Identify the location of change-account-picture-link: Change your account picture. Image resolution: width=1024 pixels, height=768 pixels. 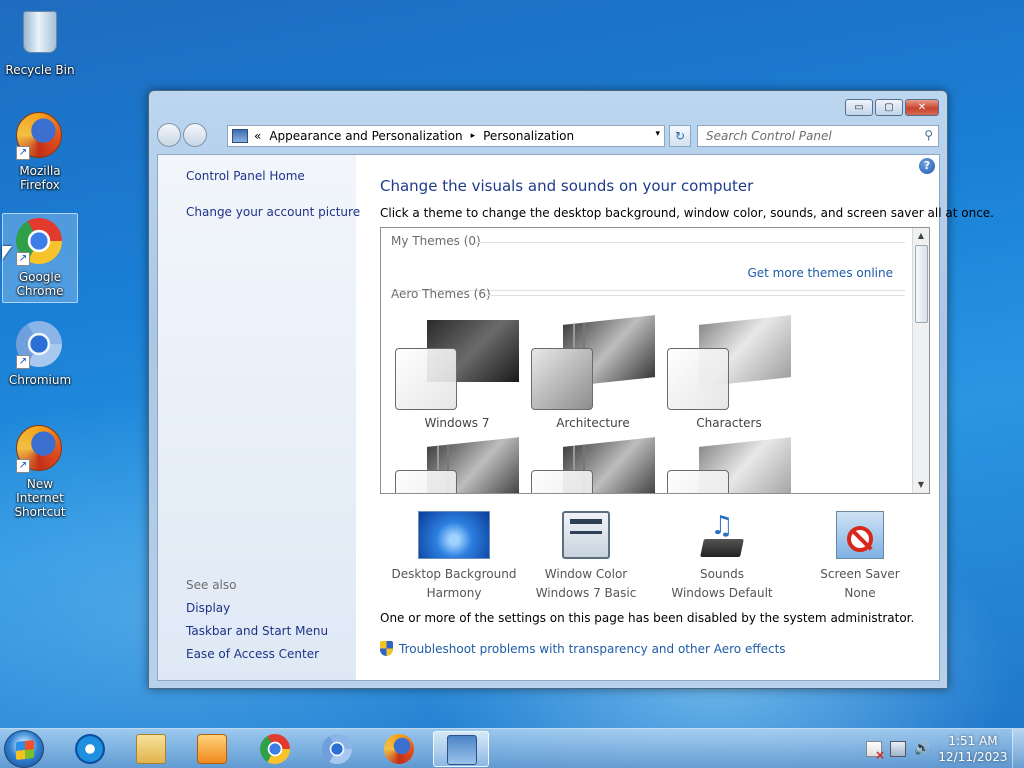
(273, 212).